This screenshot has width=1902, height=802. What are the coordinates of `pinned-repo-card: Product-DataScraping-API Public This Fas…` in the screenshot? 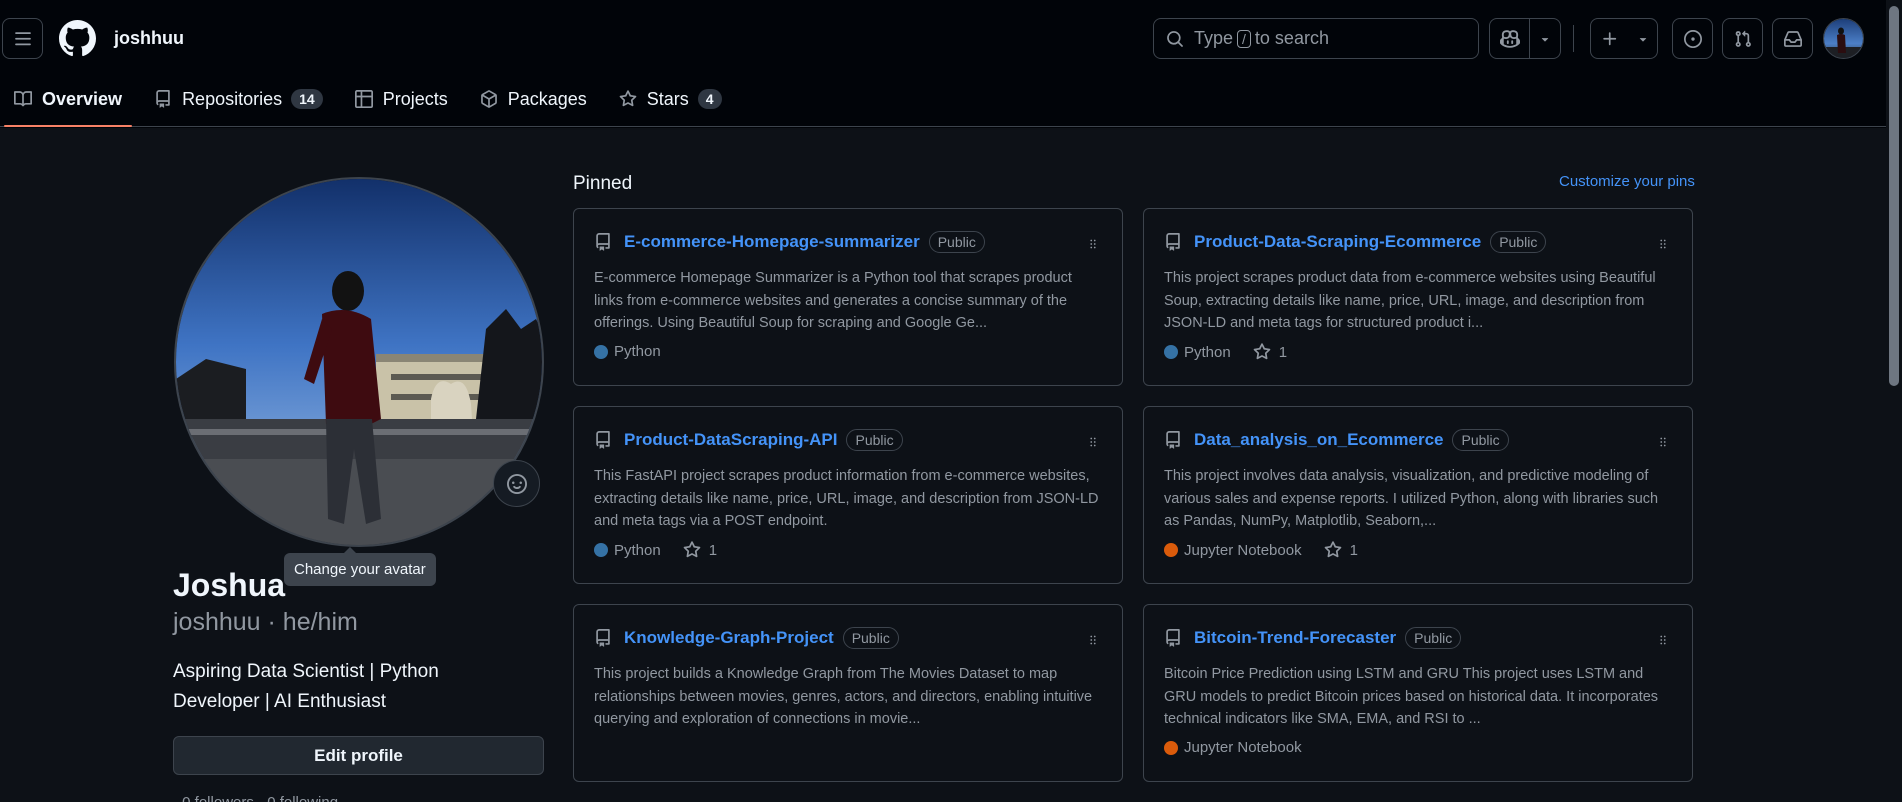 It's located at (848, 495).